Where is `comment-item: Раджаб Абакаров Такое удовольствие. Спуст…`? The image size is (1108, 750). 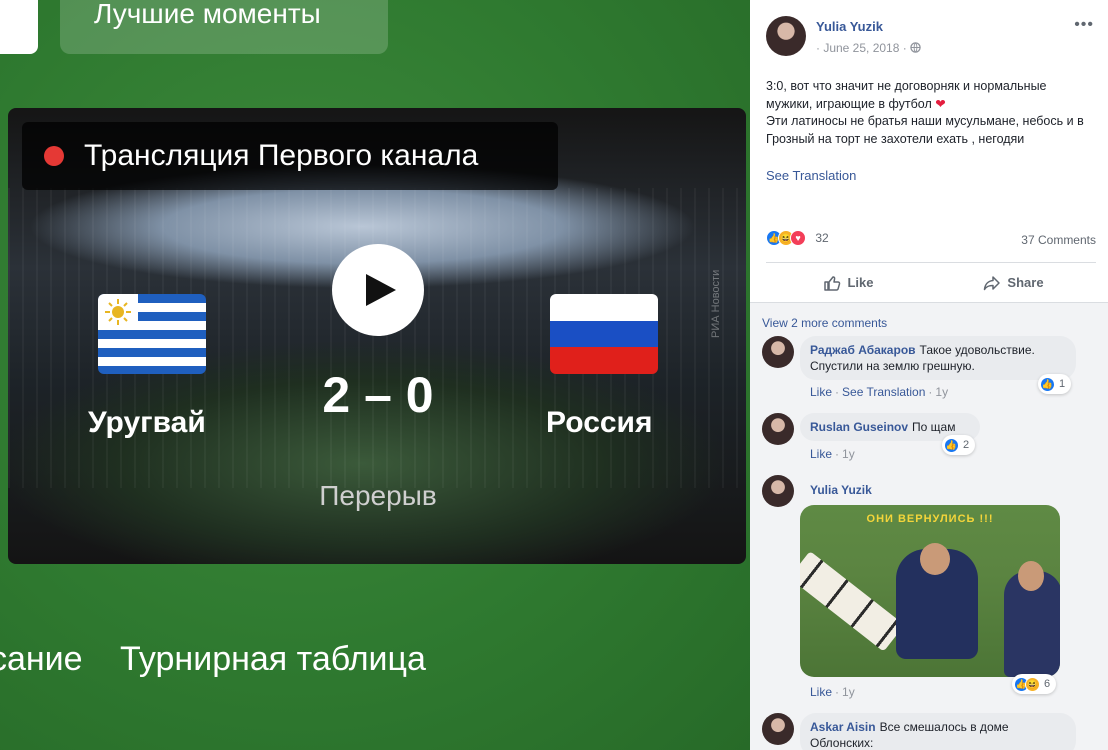
comment-item: Раджаб Абакаров Такое удовольствие. Спуст… is located at coordinates (932, 371).